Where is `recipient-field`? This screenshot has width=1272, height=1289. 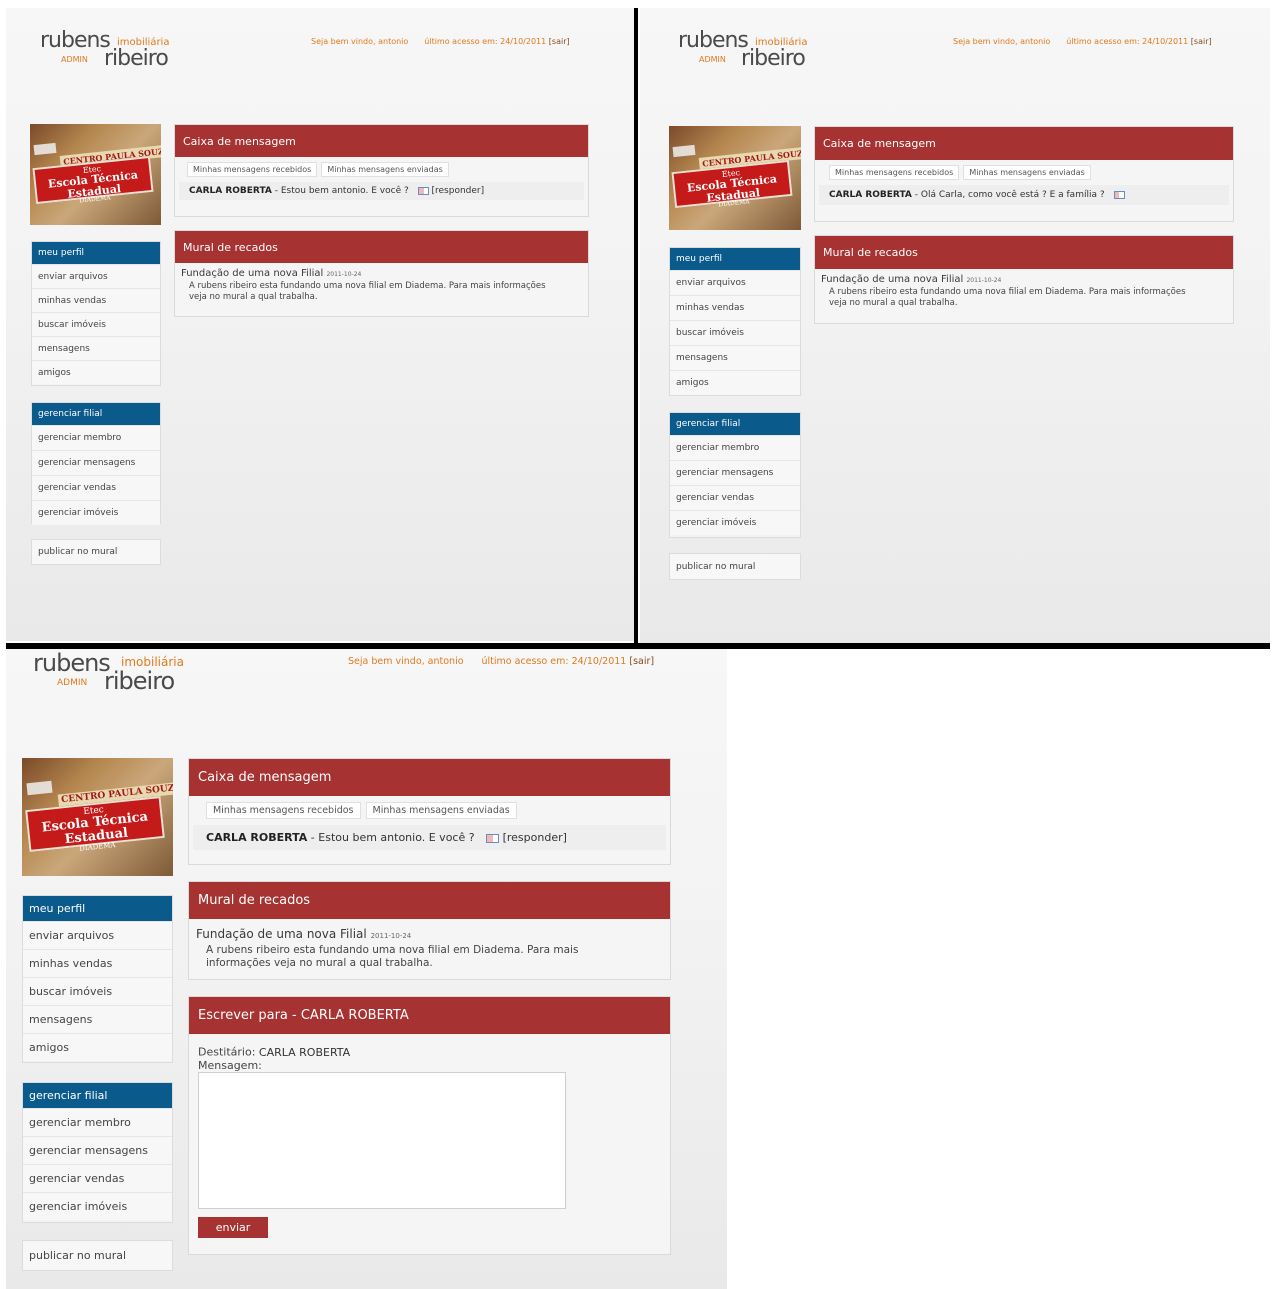
recipient-field is located at coordinates (307, 1052).